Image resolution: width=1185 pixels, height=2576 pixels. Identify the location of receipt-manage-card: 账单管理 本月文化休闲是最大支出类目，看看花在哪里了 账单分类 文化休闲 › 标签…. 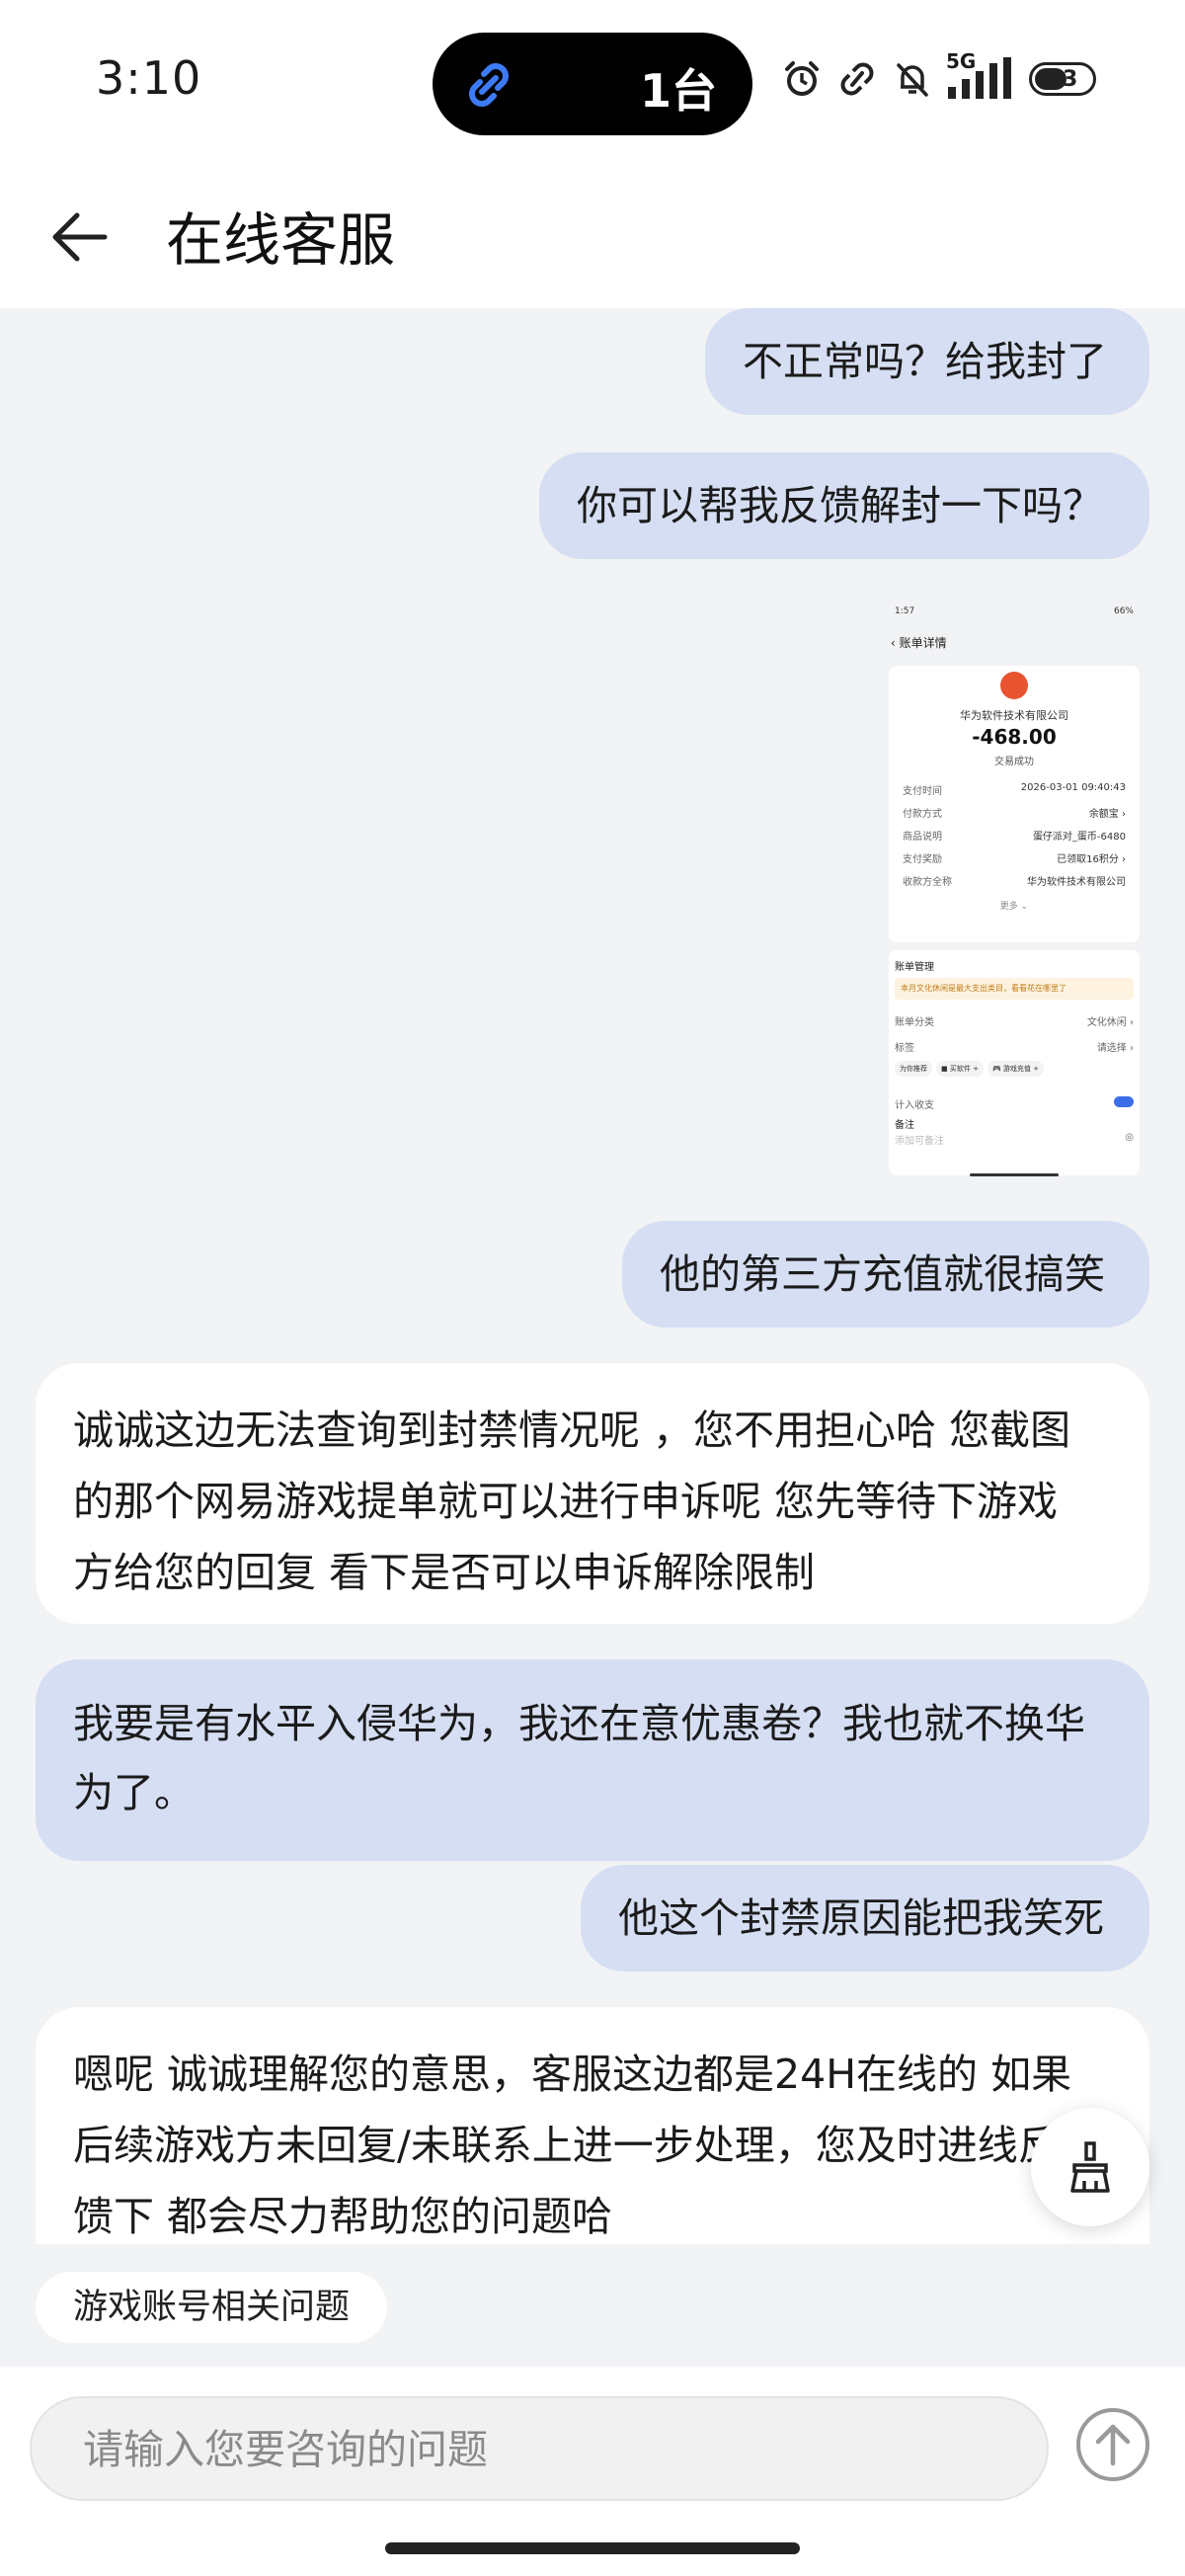
(1015, 1062).